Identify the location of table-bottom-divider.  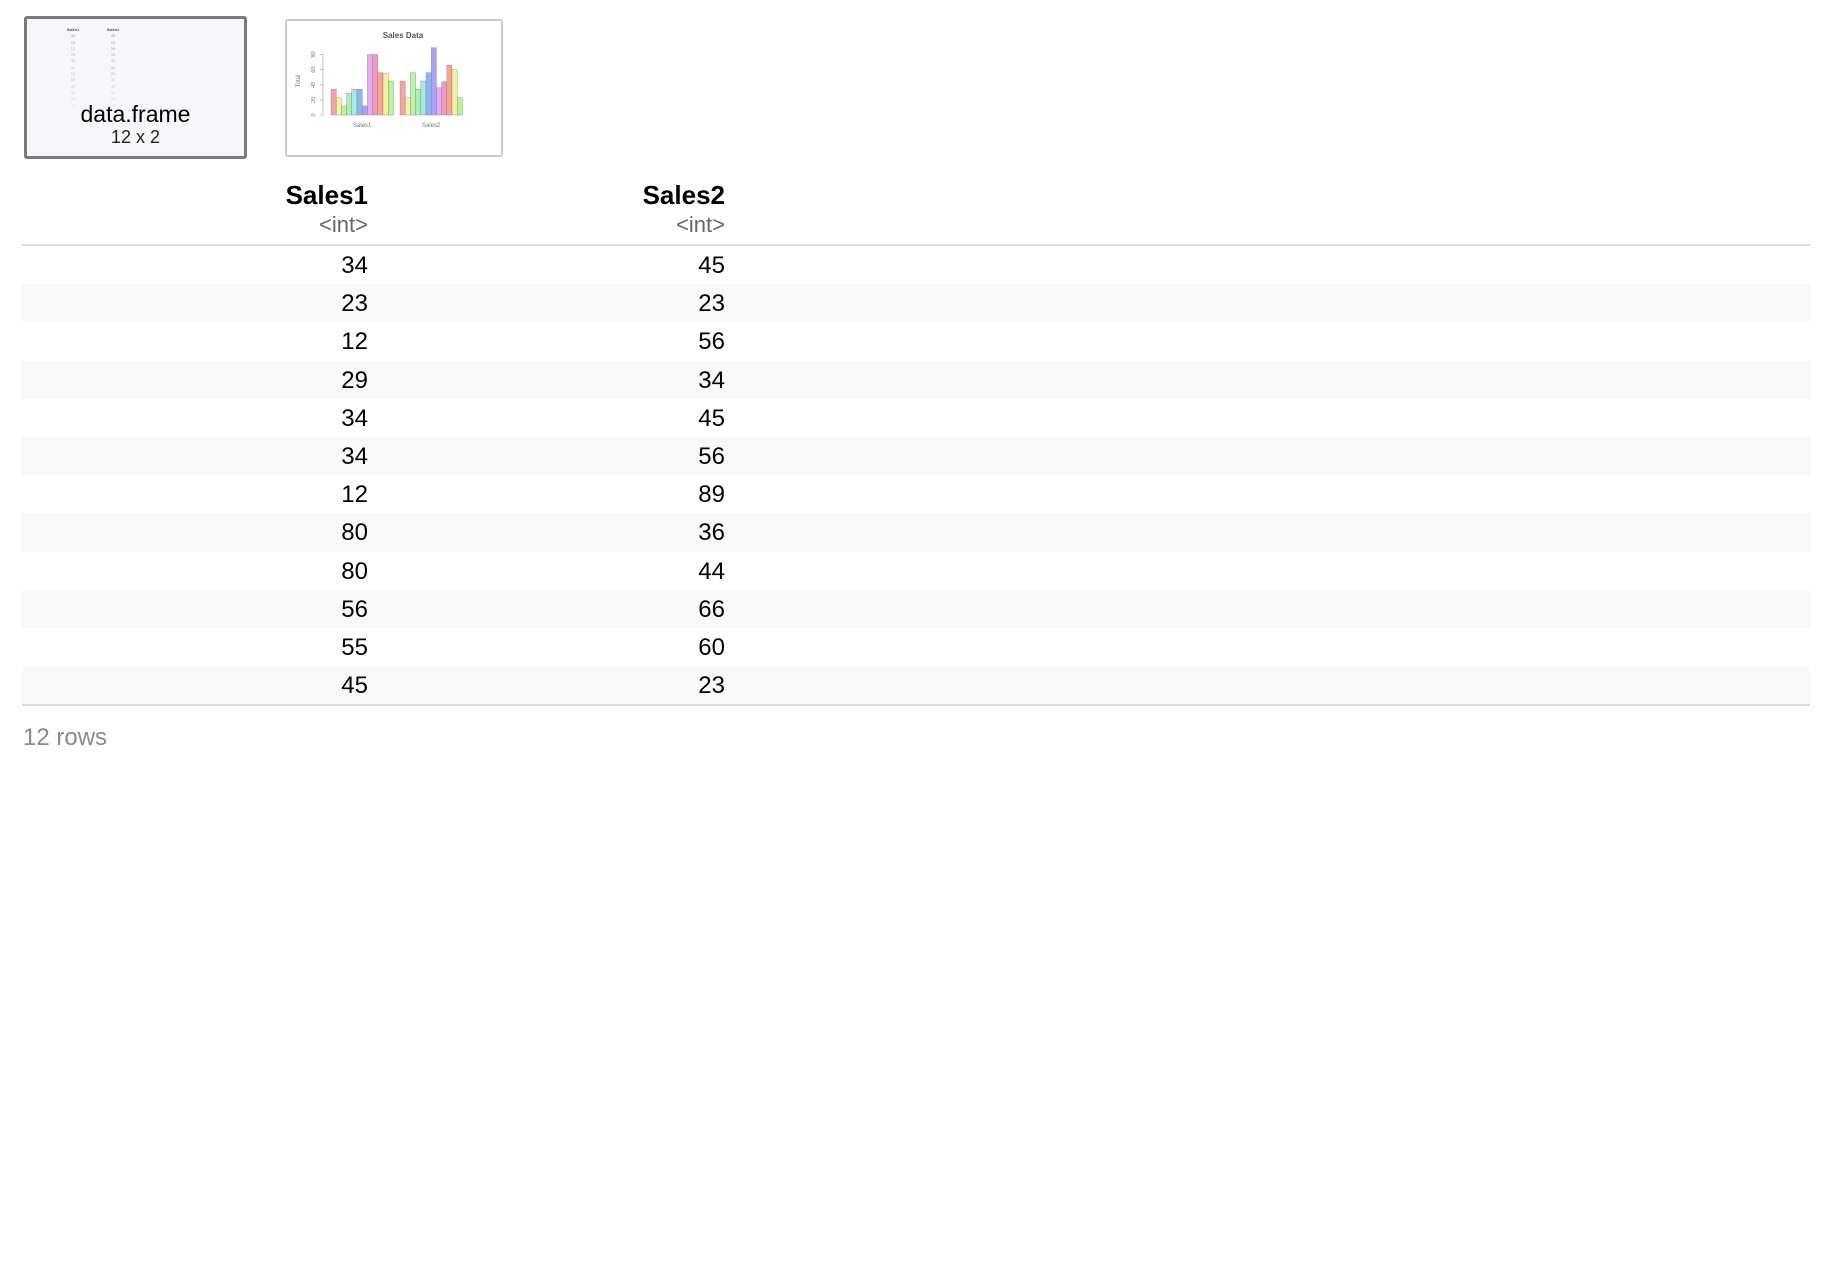
(916, 705).